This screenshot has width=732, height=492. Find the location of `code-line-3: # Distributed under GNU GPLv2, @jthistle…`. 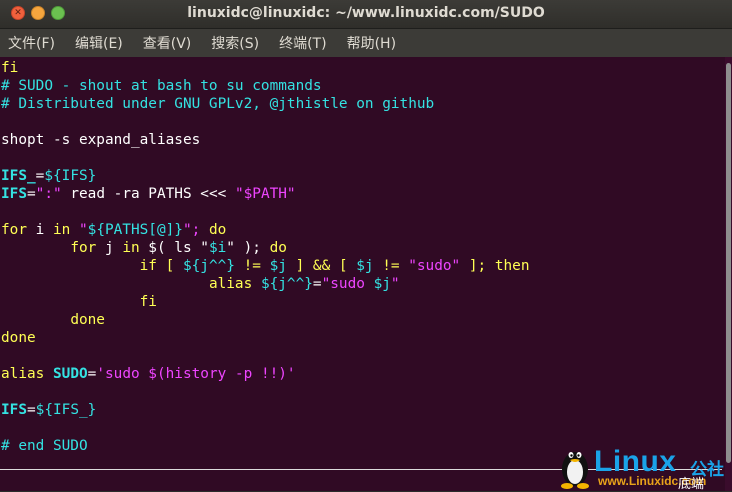

code-line-3: # Distributed under GNU GPLv2, @jthistle… is located at coordinates (218, 104).